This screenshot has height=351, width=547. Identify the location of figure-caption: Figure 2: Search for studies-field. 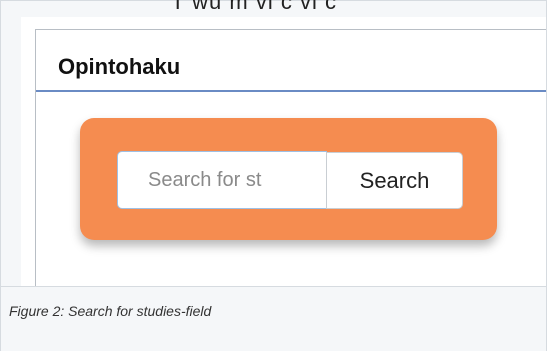
(110, 311).